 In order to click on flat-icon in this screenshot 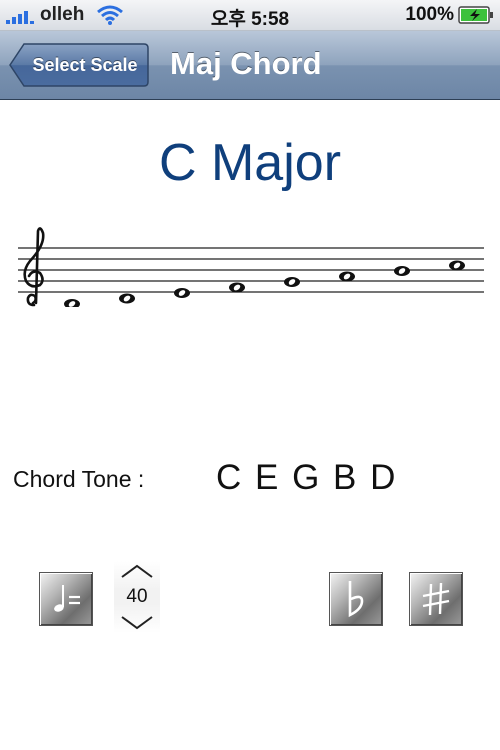, I will do `click(356, 599)`.